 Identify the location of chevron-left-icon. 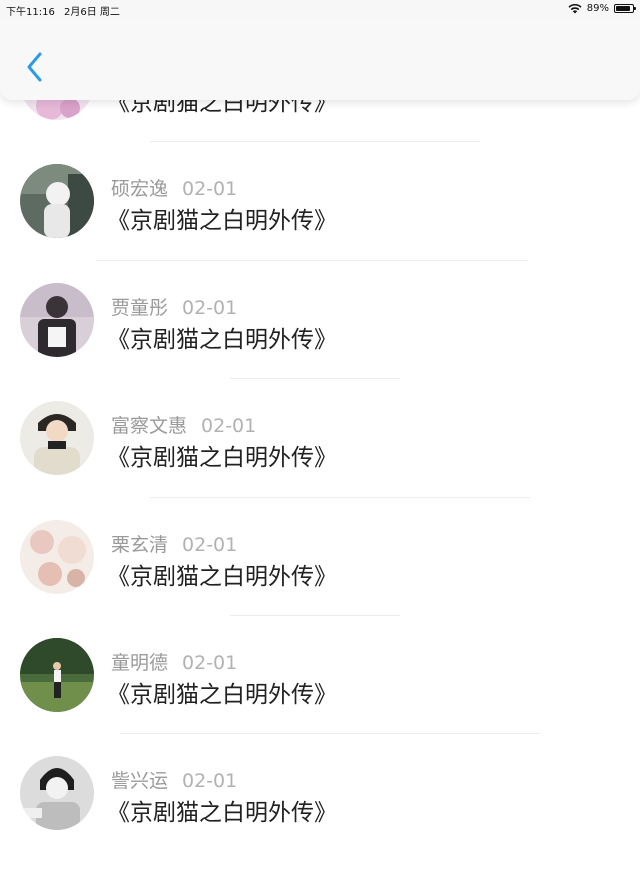
(35, 67).